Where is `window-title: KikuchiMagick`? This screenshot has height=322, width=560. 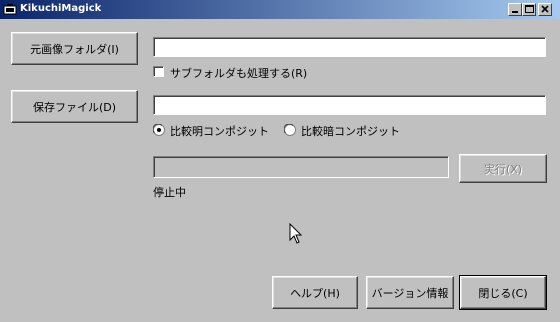 window-title: KikuchiMagick is located at coordinates (61, 8).